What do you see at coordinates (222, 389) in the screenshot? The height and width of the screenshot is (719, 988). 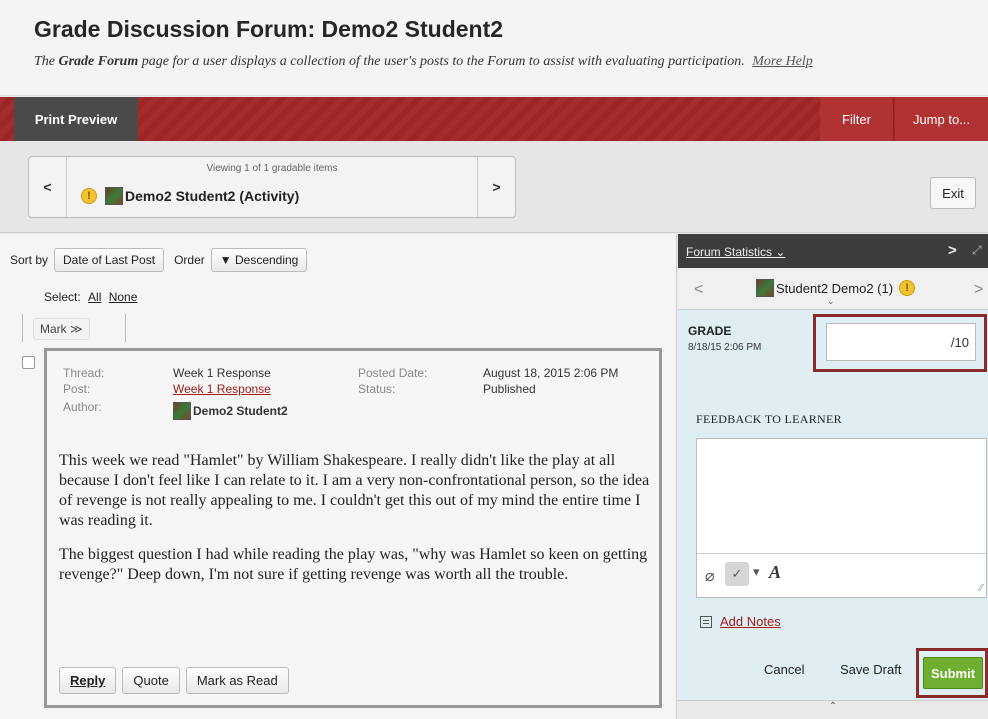 I see `post-link: Week 1 Response` at bounding box center [222, 389].